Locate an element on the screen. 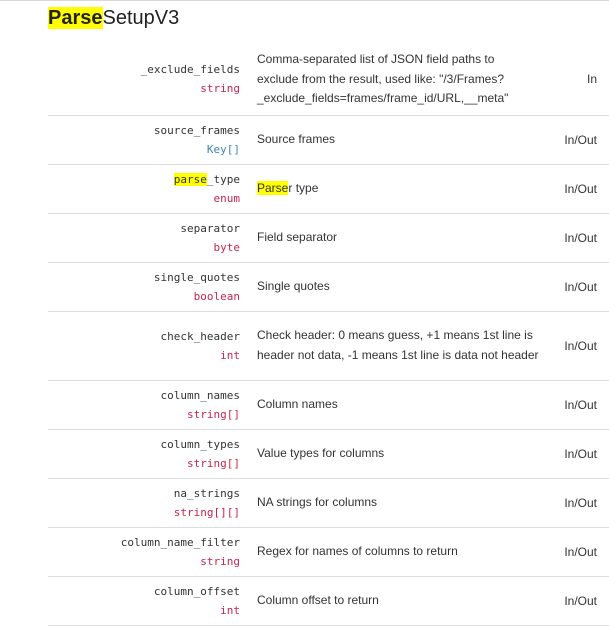  field-type: Key[] is located at coordinates (223, 149).